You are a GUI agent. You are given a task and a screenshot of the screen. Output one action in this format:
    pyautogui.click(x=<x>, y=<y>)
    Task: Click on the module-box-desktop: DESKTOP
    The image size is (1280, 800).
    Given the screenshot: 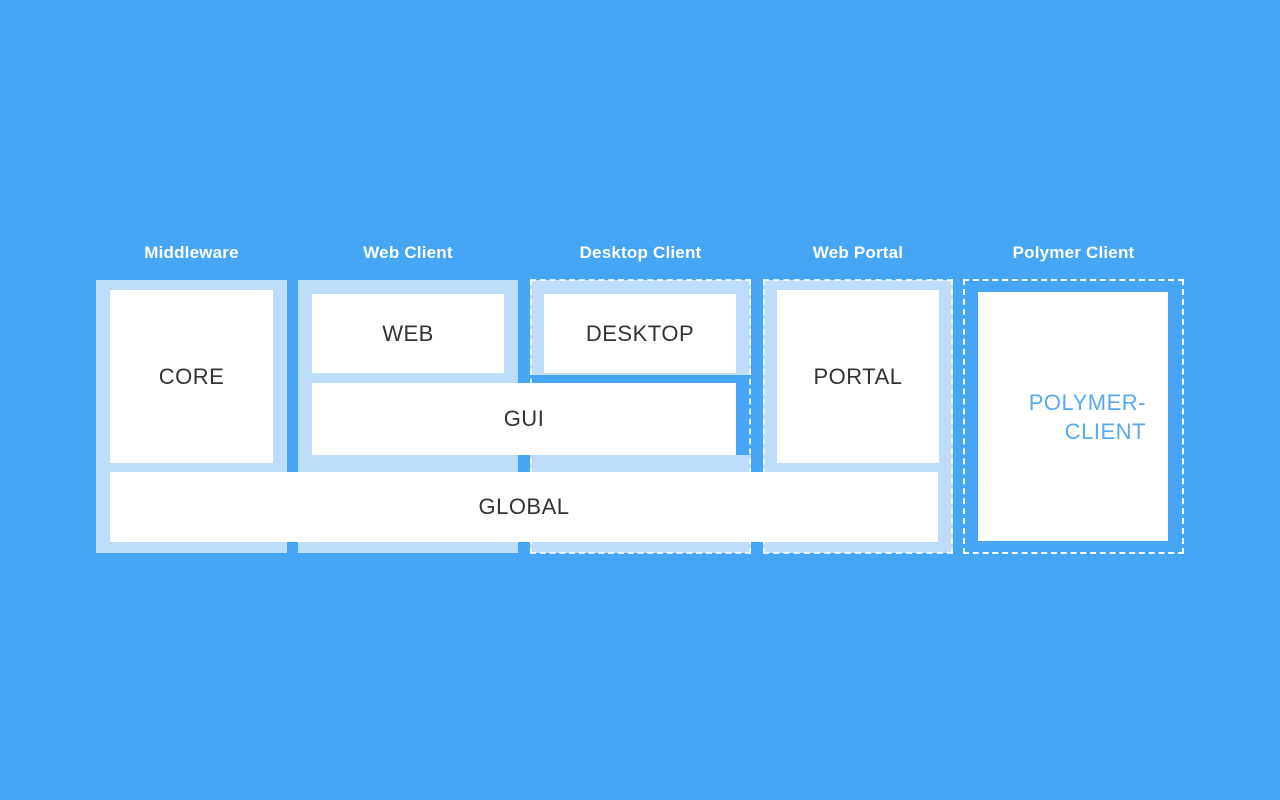 What is the action you would take?
    pyautogui.click(x=640, y=333)
    